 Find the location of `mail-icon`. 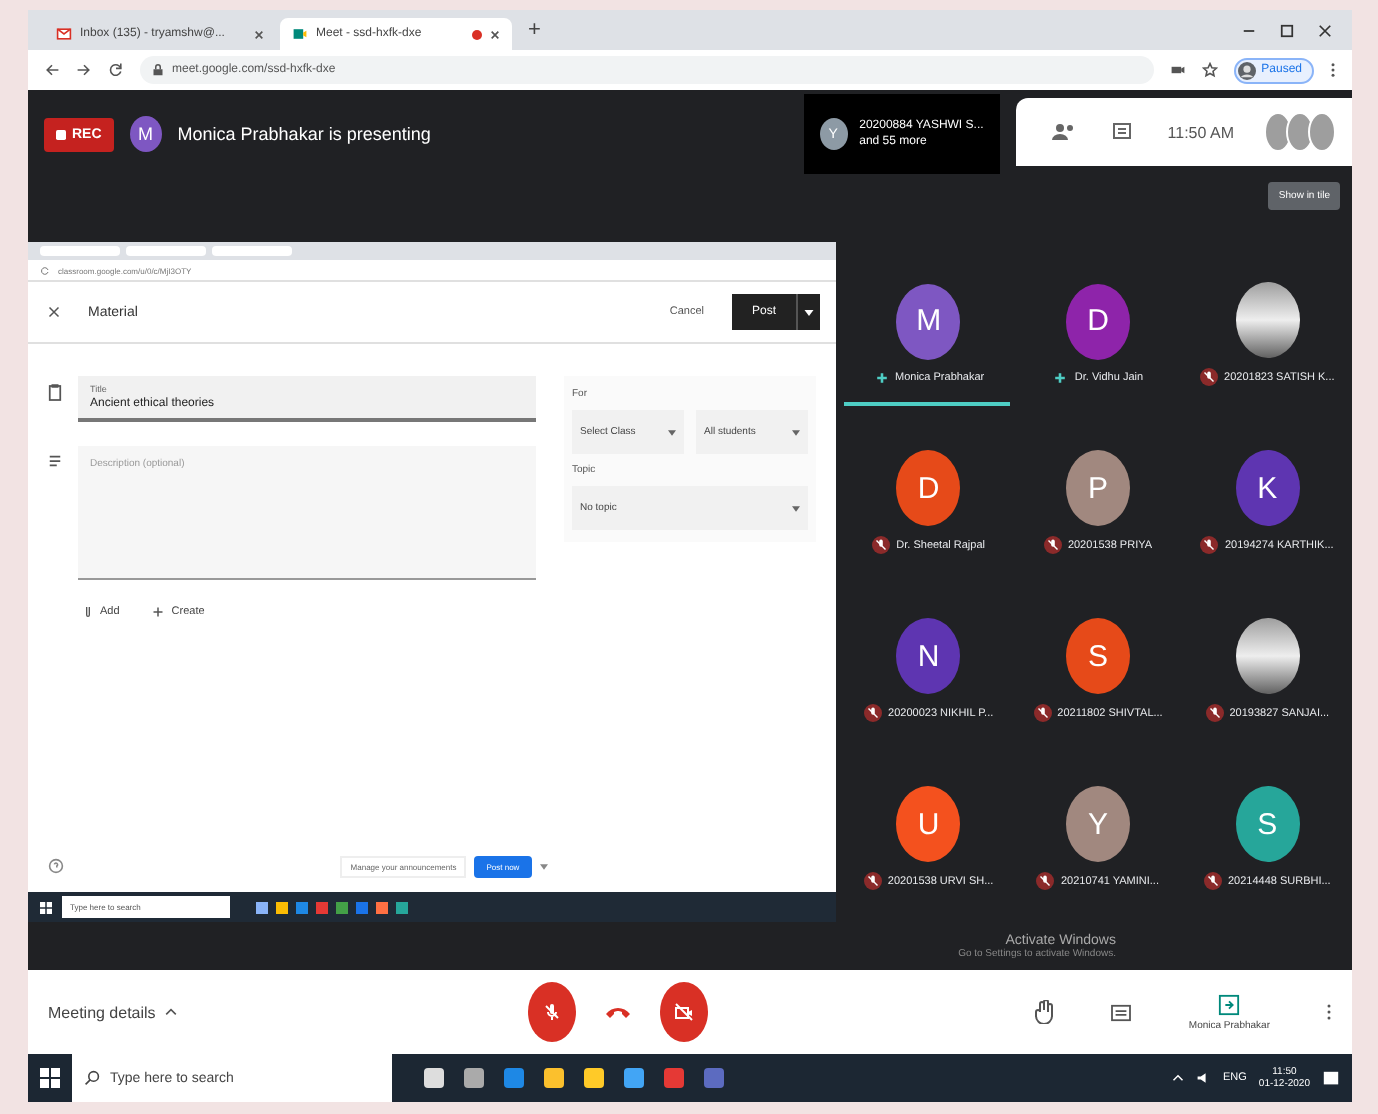

mail-icon is located at coordinates (64, 34).